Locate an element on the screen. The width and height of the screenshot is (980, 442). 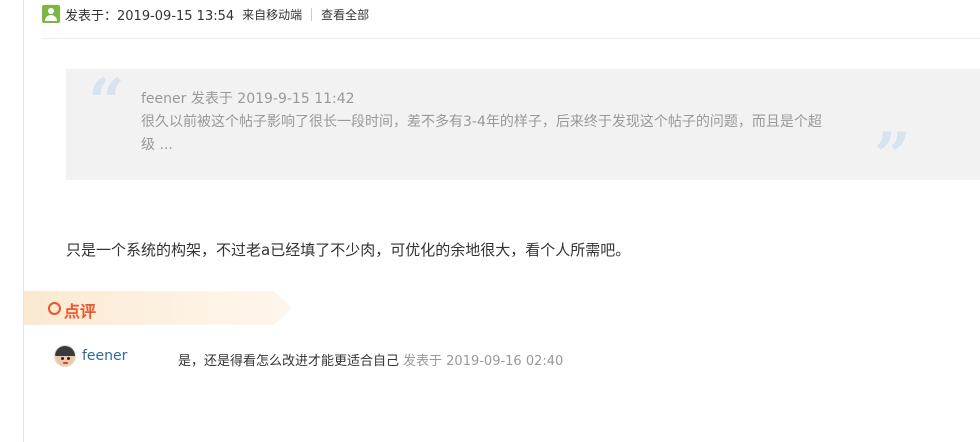
comment-author-link: feener is located at coordinates (104, 356).